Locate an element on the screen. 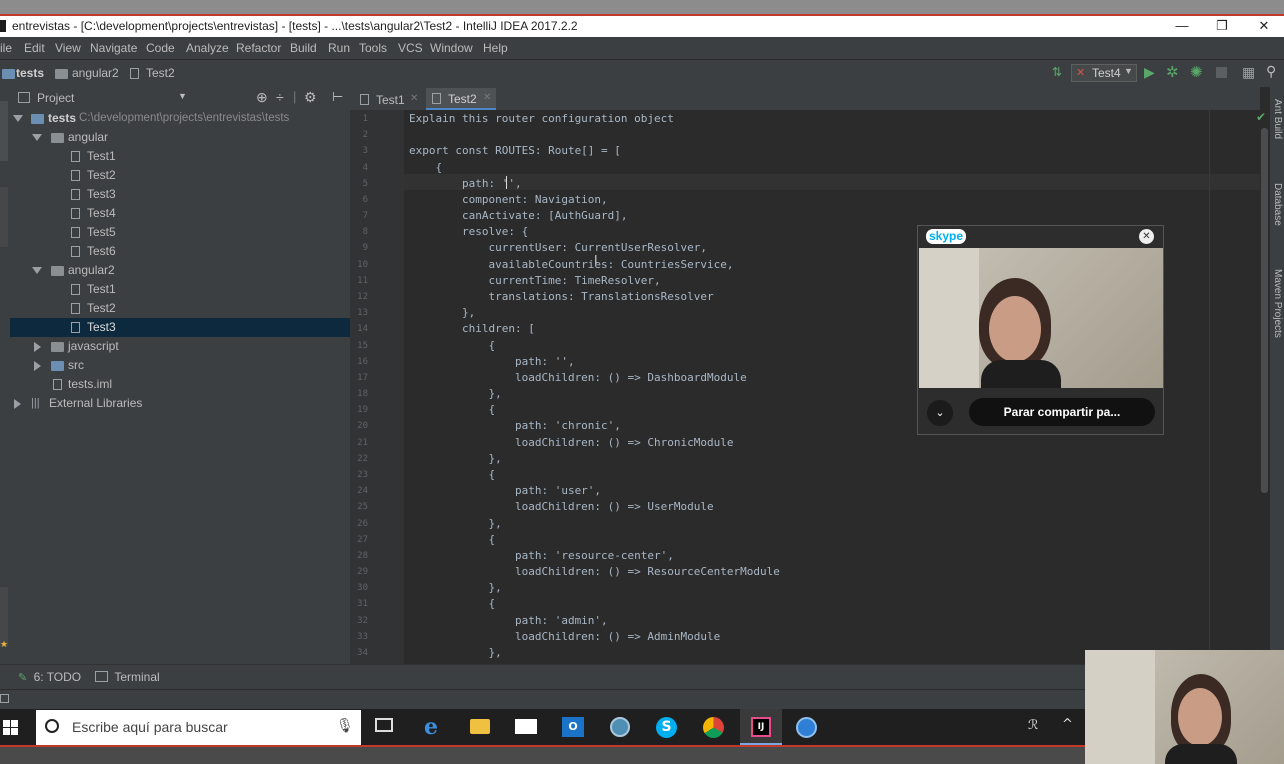 This screenshot has height=764, width=1284. restore-button: ❐ is located at coordinates (1222, 26).